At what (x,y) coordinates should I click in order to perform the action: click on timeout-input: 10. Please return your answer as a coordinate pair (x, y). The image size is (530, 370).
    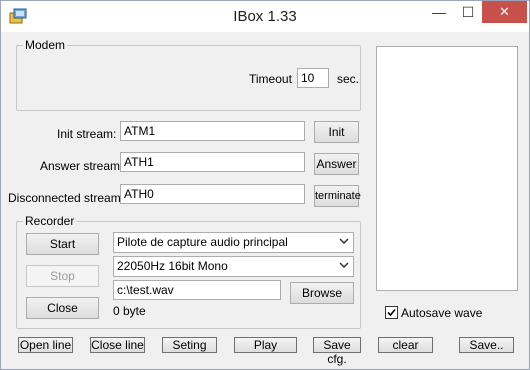
    Looking at the image, I should click on (313, 78).